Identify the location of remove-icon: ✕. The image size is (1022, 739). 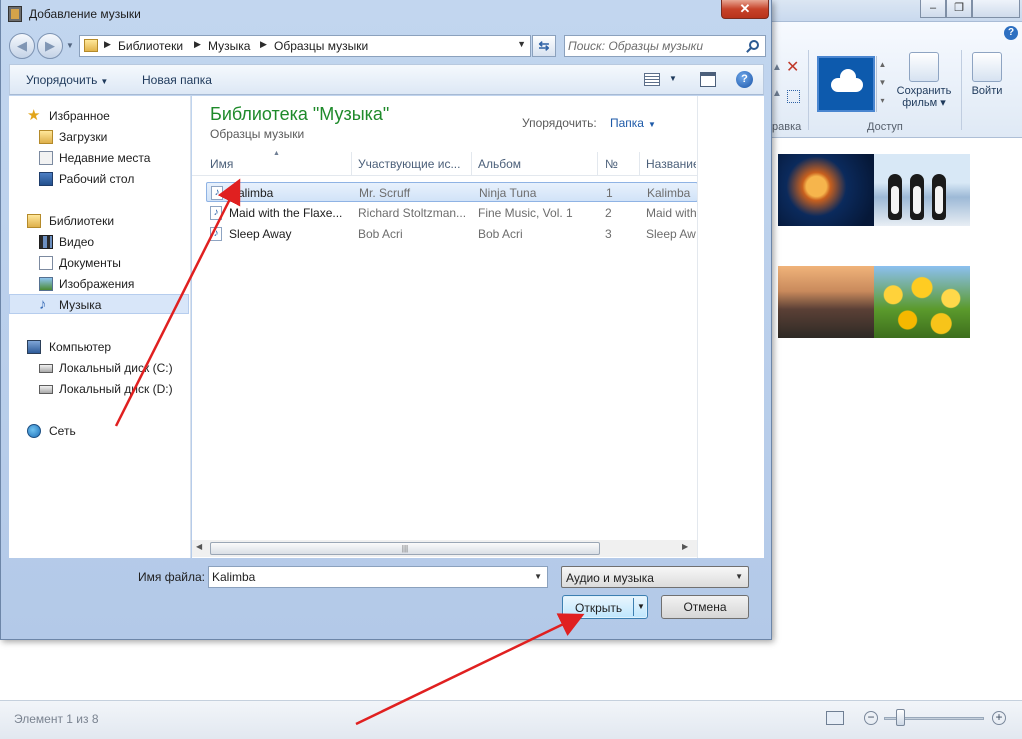
(792, 67).